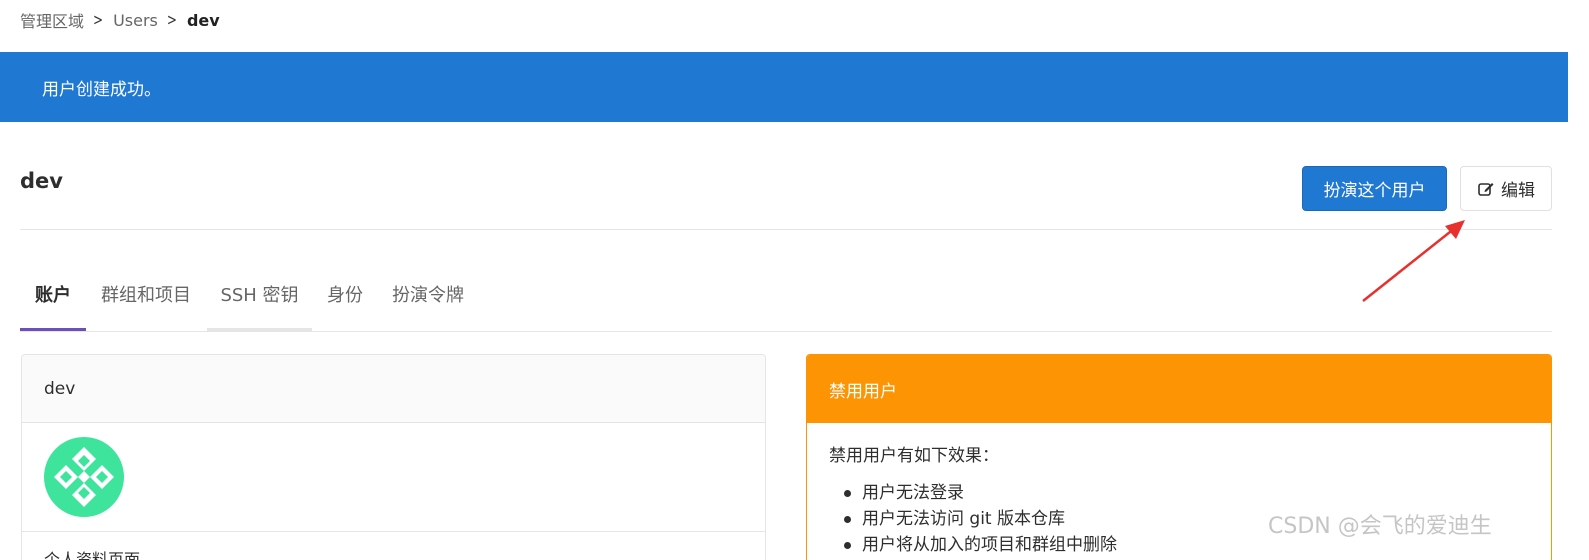 The width and height of the screenshot is (1589, 560). I want to click on breadcrumb-admin-area: 管理区域, so click(52, 20).